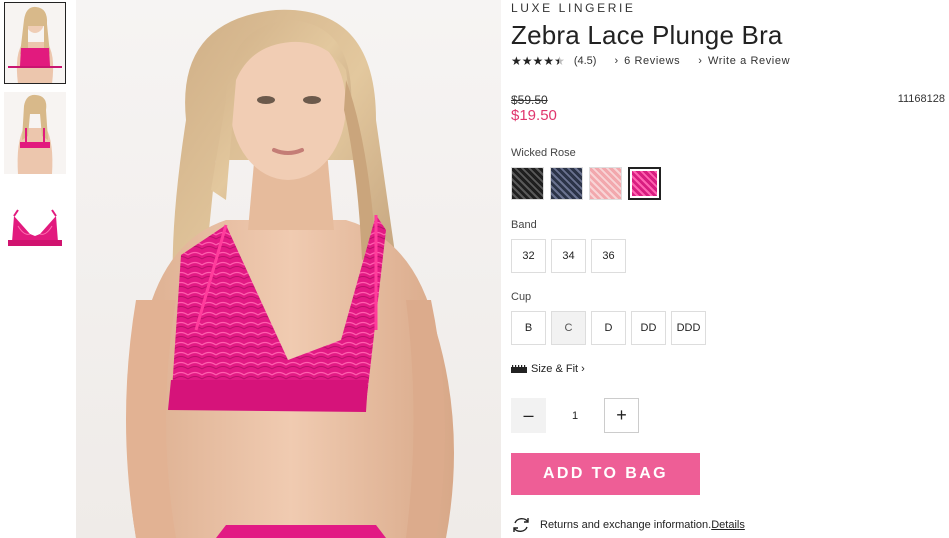  I want to click on half-star-icon: ★, so click(559, 61).